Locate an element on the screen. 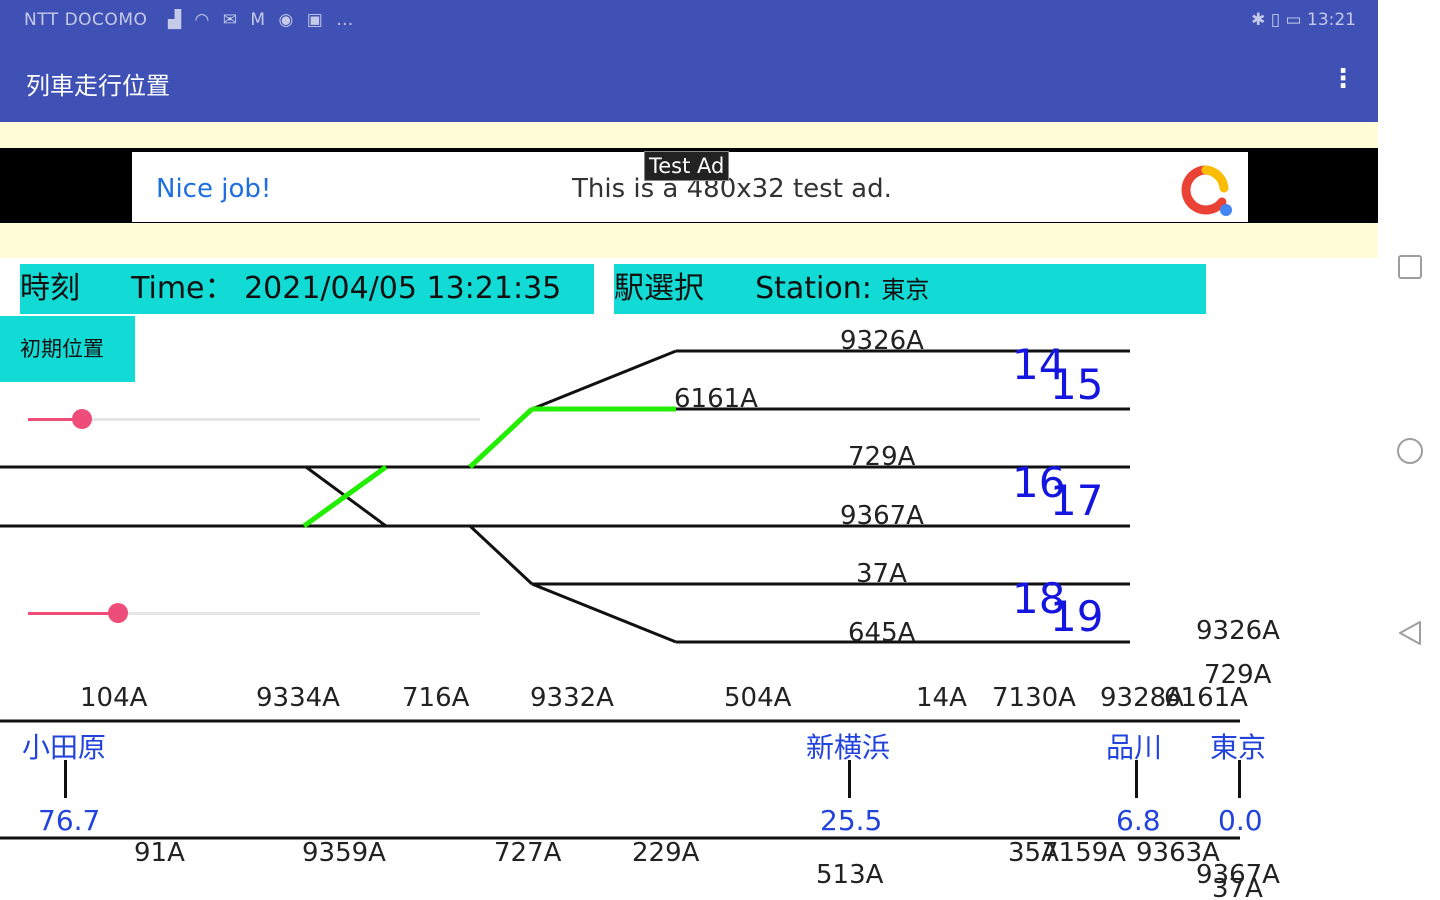  platform-number: 17 is located at coordinates (1077, 500).